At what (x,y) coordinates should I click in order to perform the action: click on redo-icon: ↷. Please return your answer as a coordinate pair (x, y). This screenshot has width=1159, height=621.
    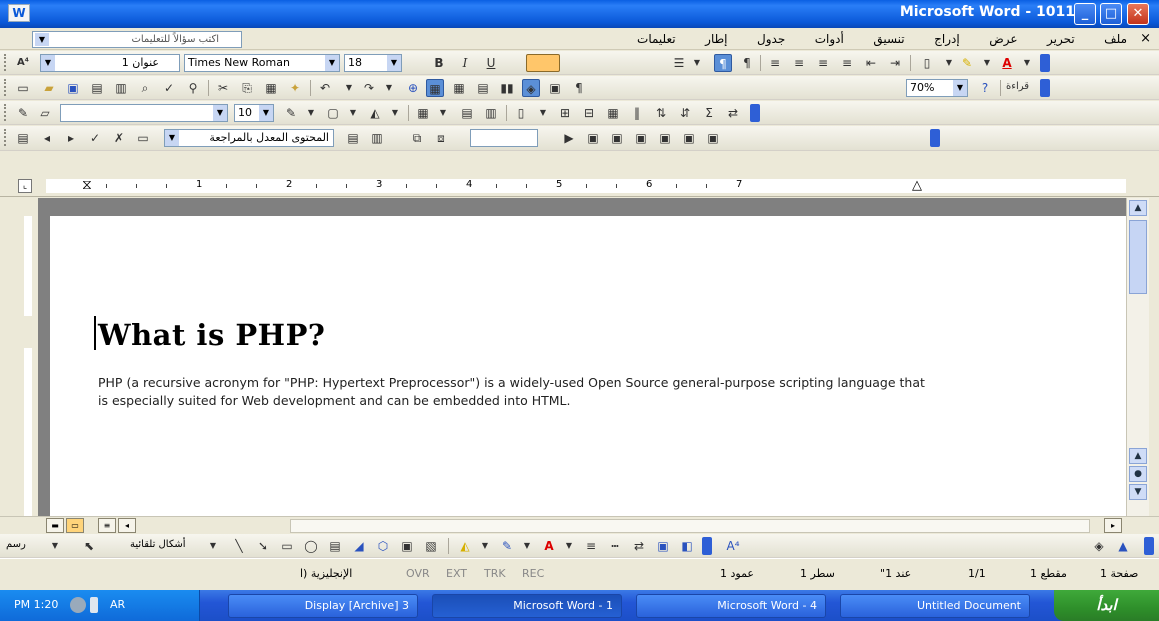
    Looking at the image, I should click on (369, 88).